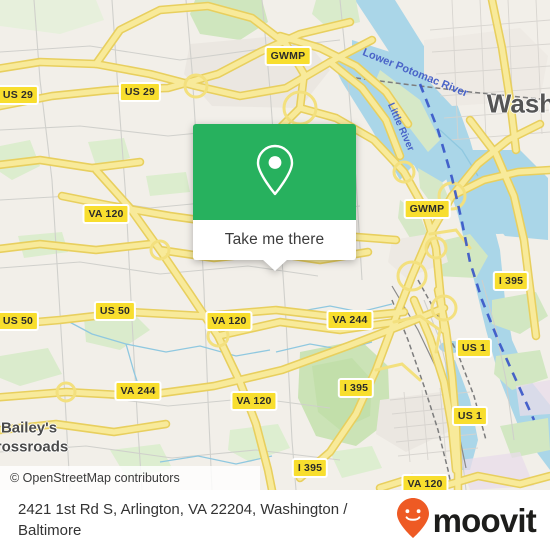 This screenshot has width=550, height=550. What do you see at coordinates (140, 92) in the screenshot?
I see `road-shield-us-29-center: US 29` at bounding box center [140, 92].